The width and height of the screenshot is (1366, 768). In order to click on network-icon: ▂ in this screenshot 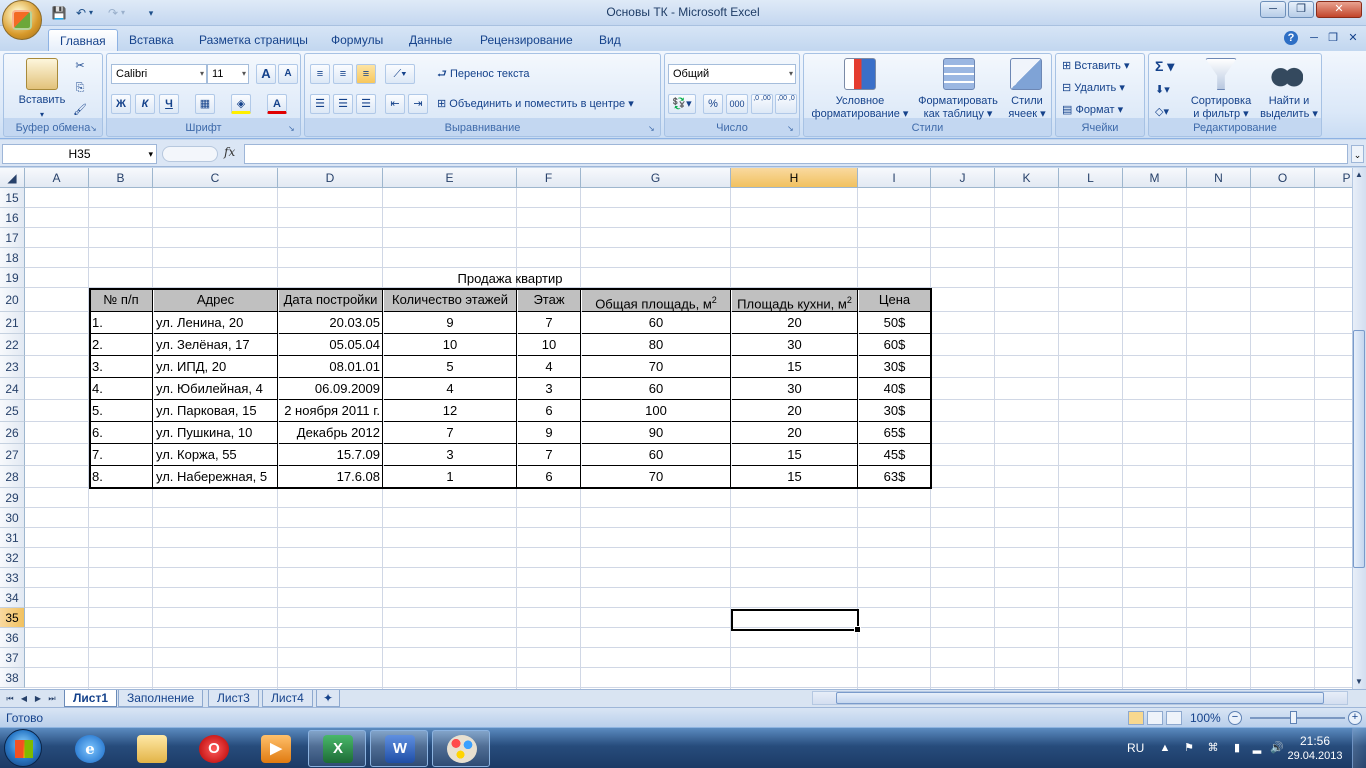, I will do `click(1257, 748)`.